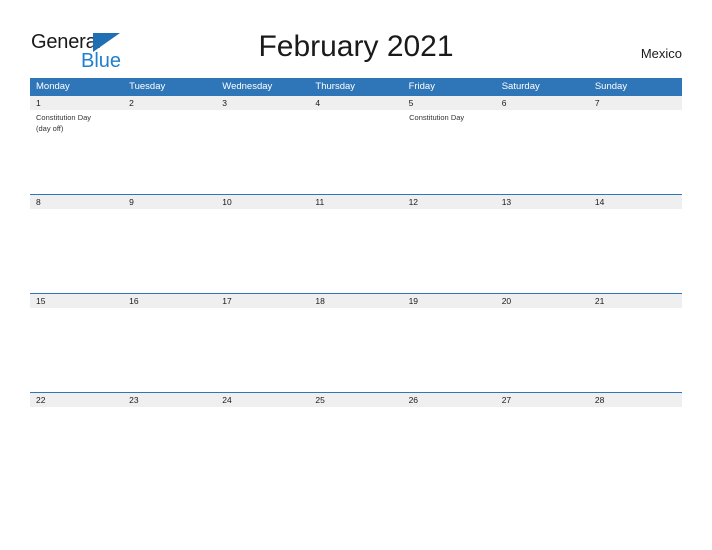  I want to click on day-number: 27, so click(542, 400).